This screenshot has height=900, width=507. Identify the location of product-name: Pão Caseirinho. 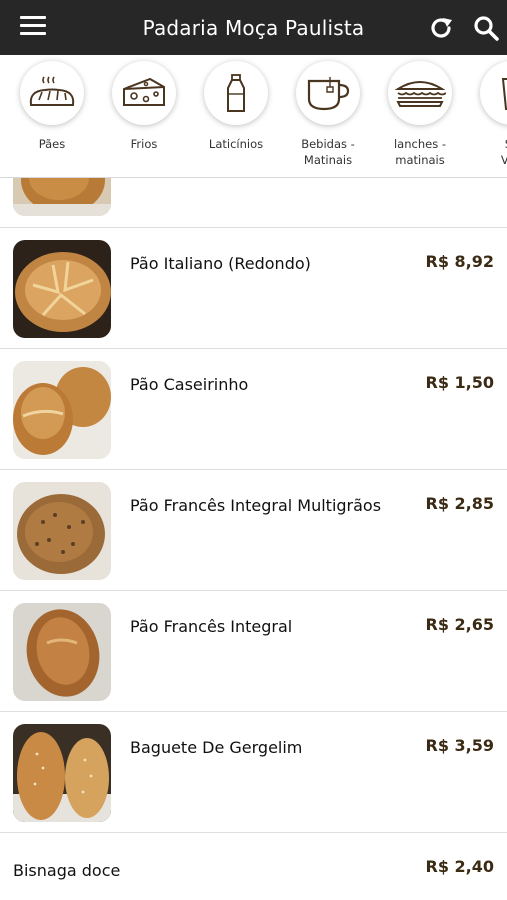
(189, 384).